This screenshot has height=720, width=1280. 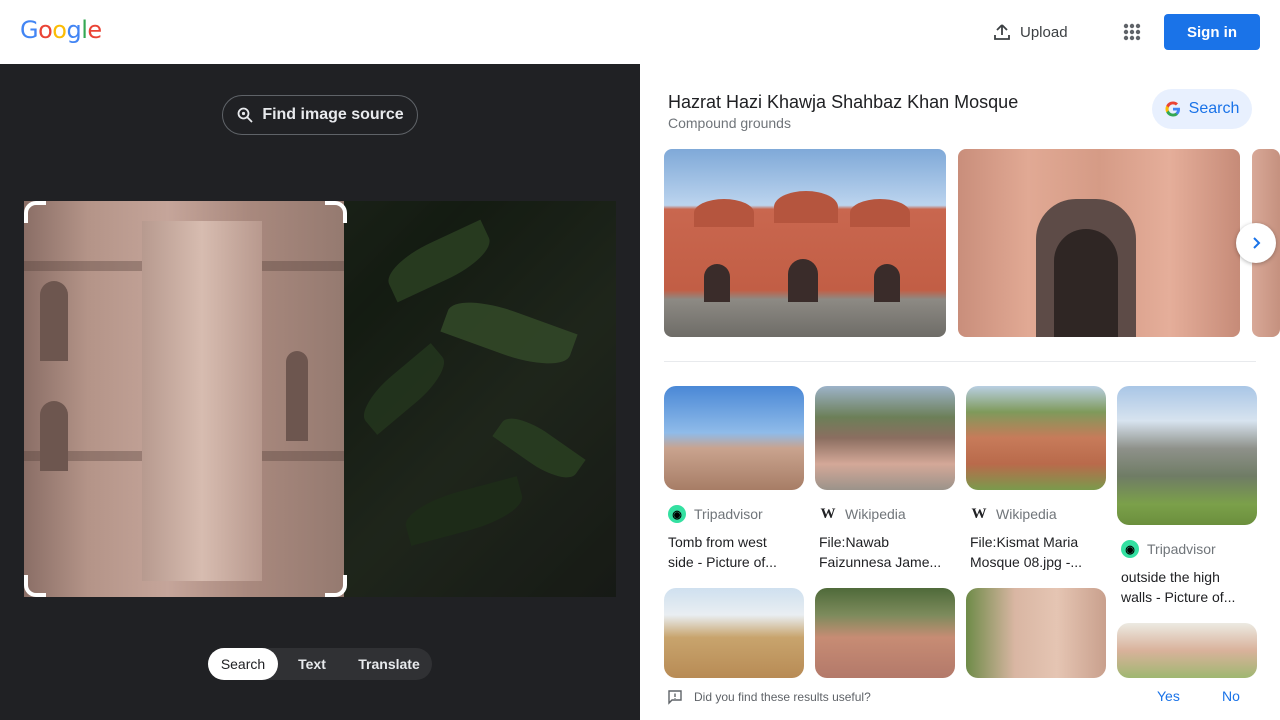 What do you see at coordinates (1024, 542) in the screenshot?
I see `result-title-line: File:Kismat Maria` at bounding box center [1024, 542].